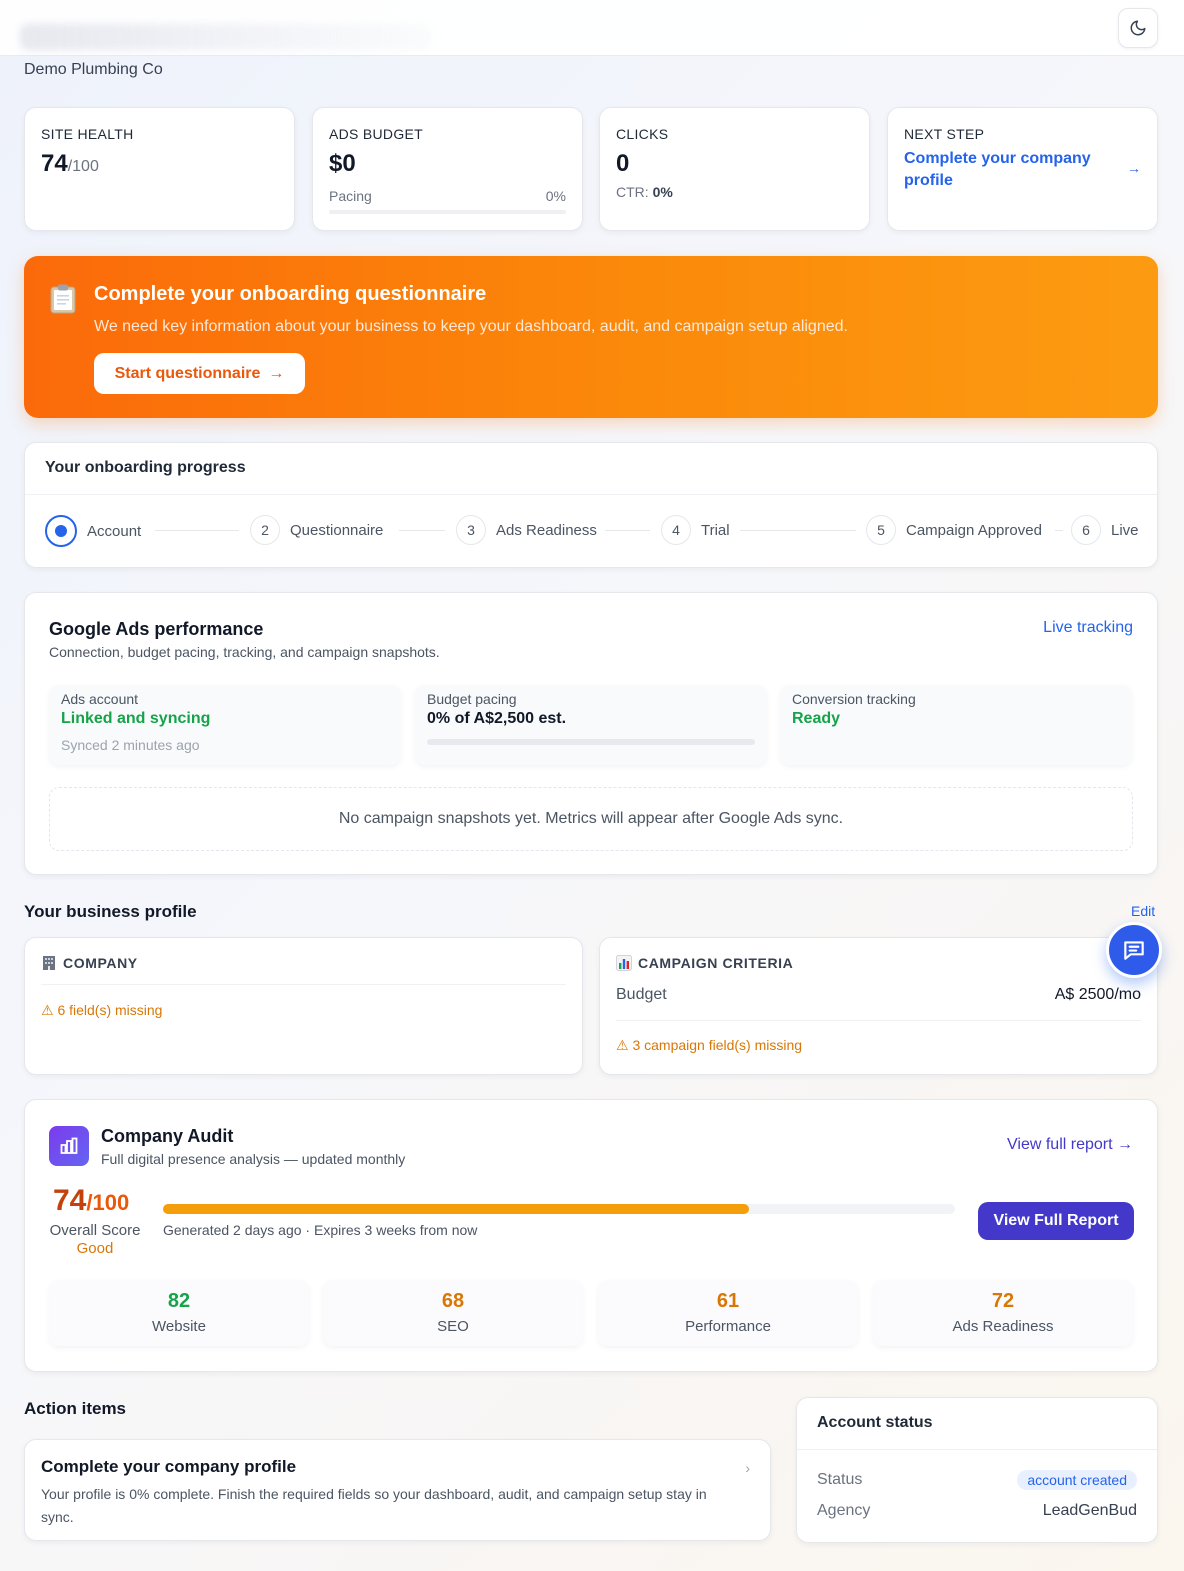 This screenshot has height=1571, width=1184. What do you see at coordinates (546, 530) in the screenshot?
I see `step-label: Ads Readiness` at bounding box center [546, 530].